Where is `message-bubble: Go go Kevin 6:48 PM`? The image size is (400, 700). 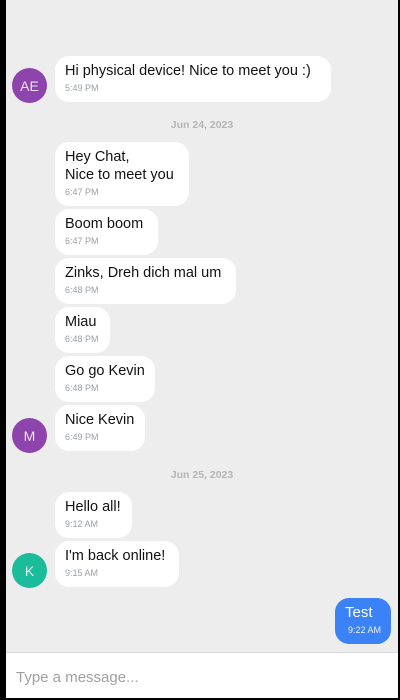 message-bubble: Go go Kevin 6:48 PM is located at coordinates (105, 379).